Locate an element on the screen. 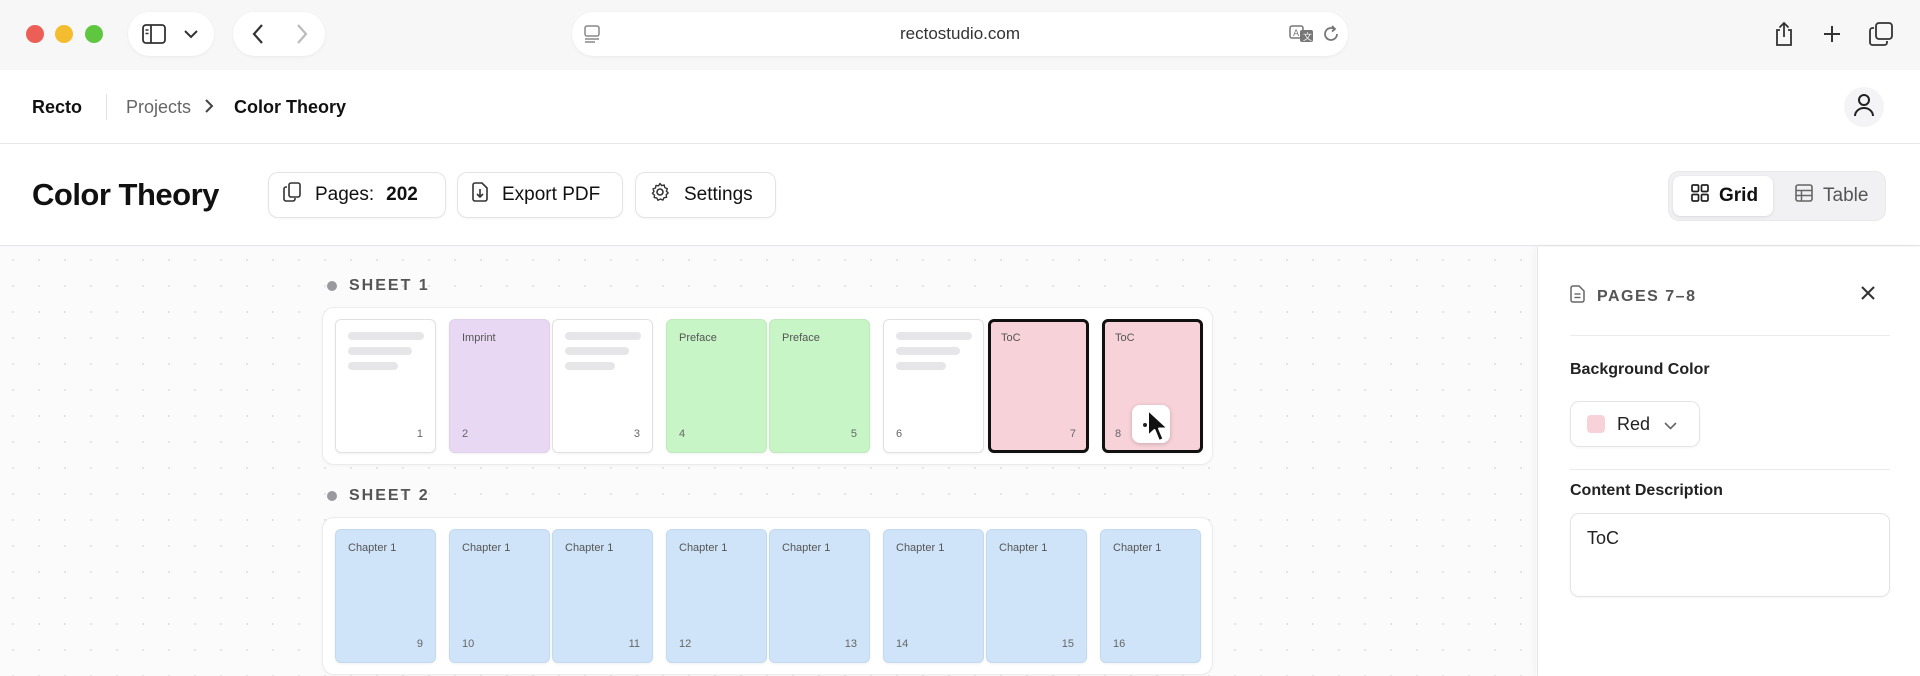 The width and height of the screenshot is (1920, 676). page-thumbnail-selected: ToC 7 is located at coordinates (1038, 386).